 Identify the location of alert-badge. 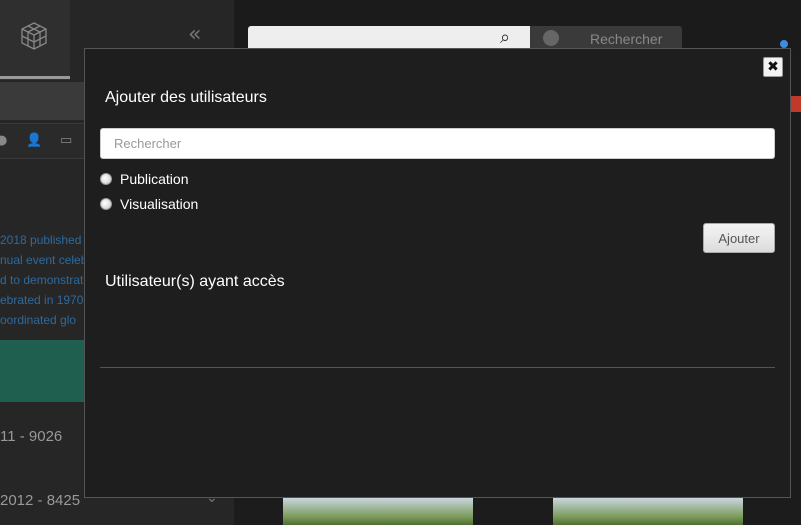
(795, 104).